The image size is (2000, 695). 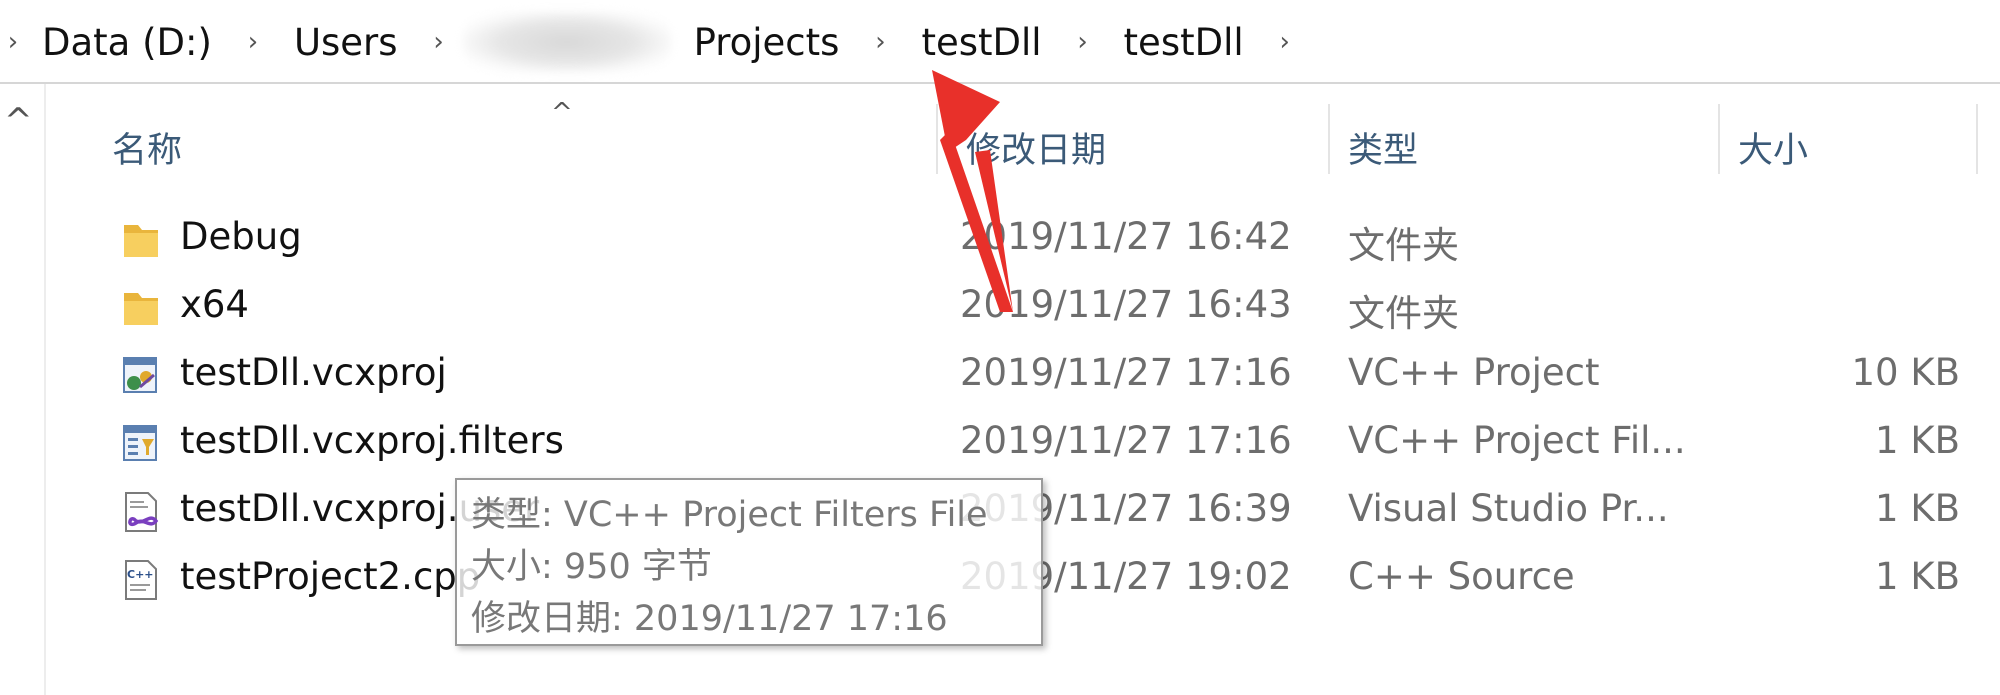 What do you see at coordinates (372, 440) in the screenshot?
I see `file-name: testDll.vcxproj.filters` at bounding box center [372, 440].